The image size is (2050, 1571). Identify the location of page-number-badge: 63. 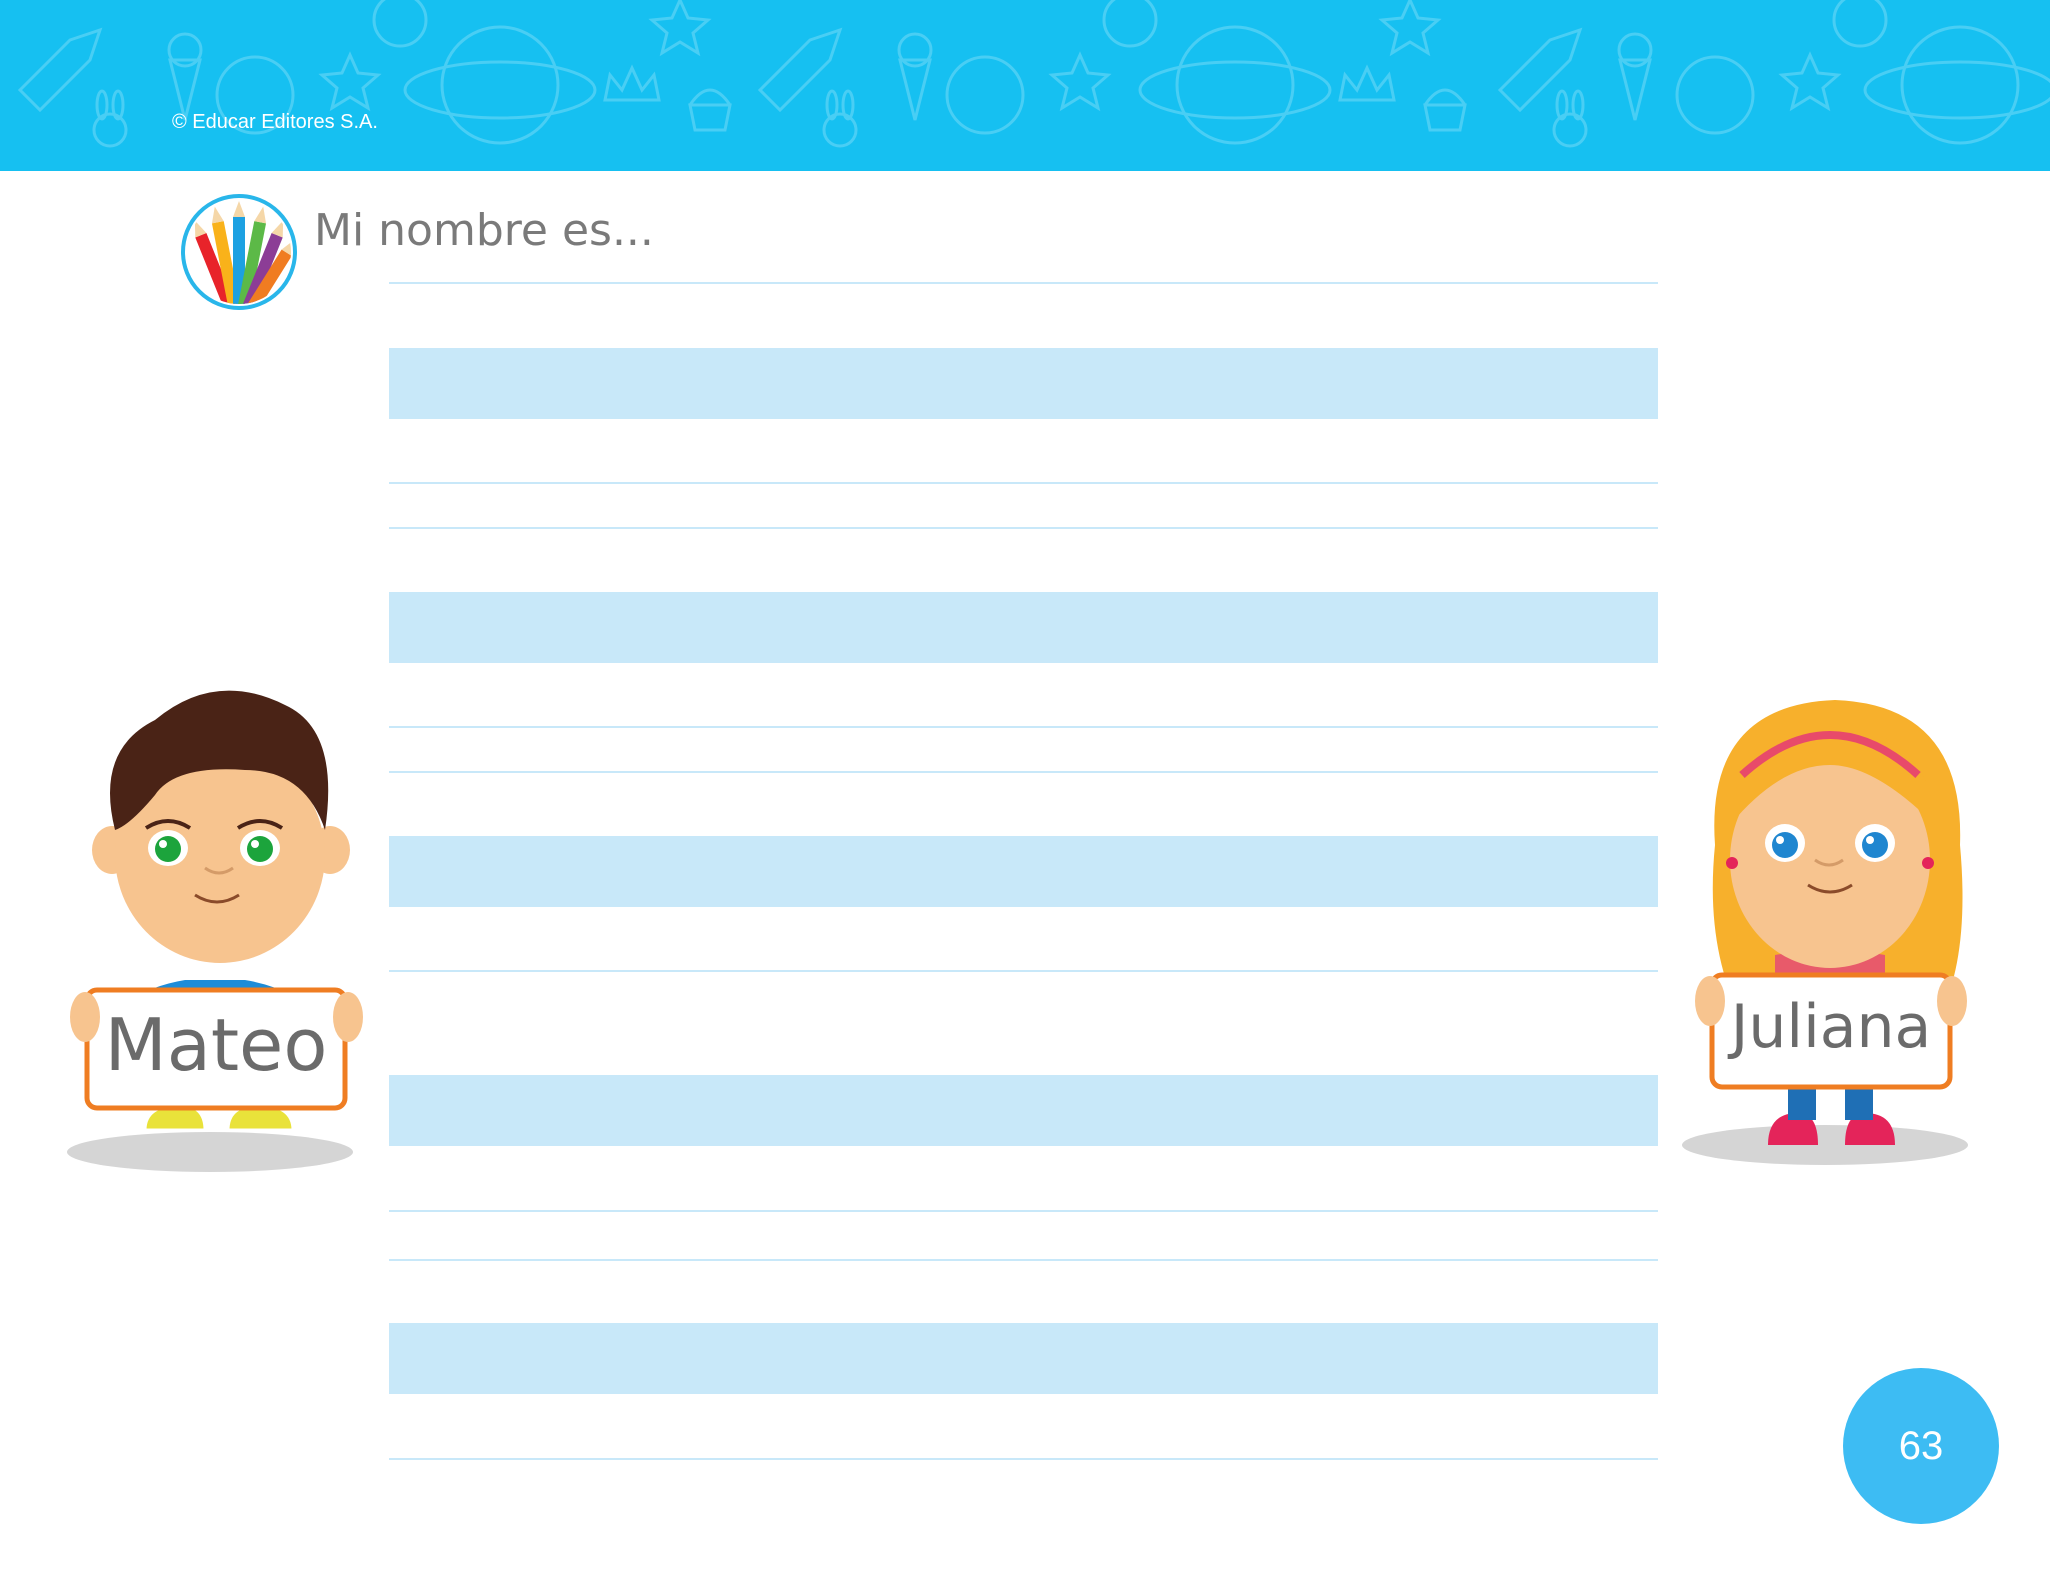
(1921, 1446).